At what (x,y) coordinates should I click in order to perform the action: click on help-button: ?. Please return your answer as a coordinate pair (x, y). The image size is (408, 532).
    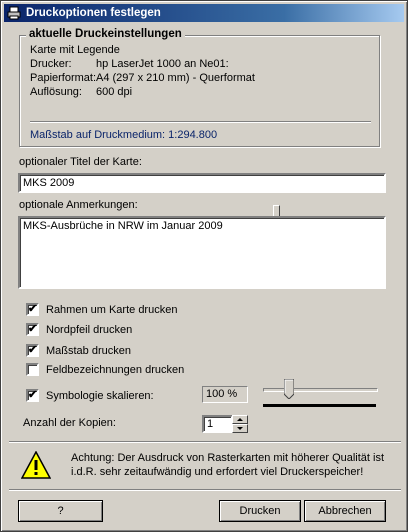
    Looking at the image, I should click on (60, 511).